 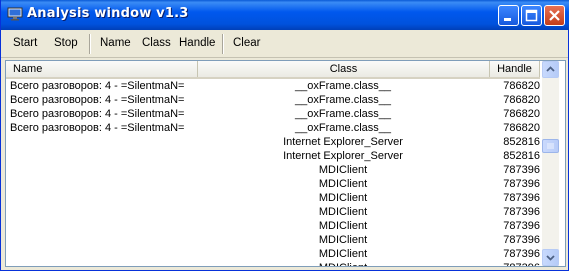 I want to click on maximize-button, so click(x=531, y=15).